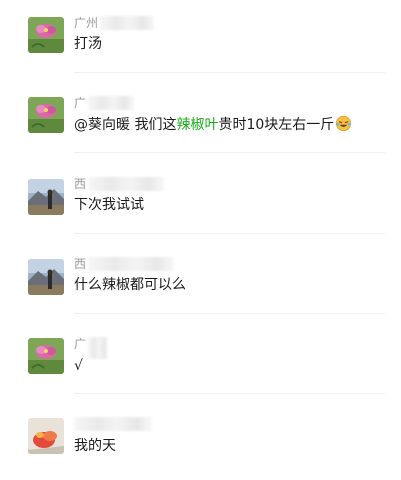 This screenshot has height=480, width=401. I want to click on author-name: 广州, so click(114, 23).